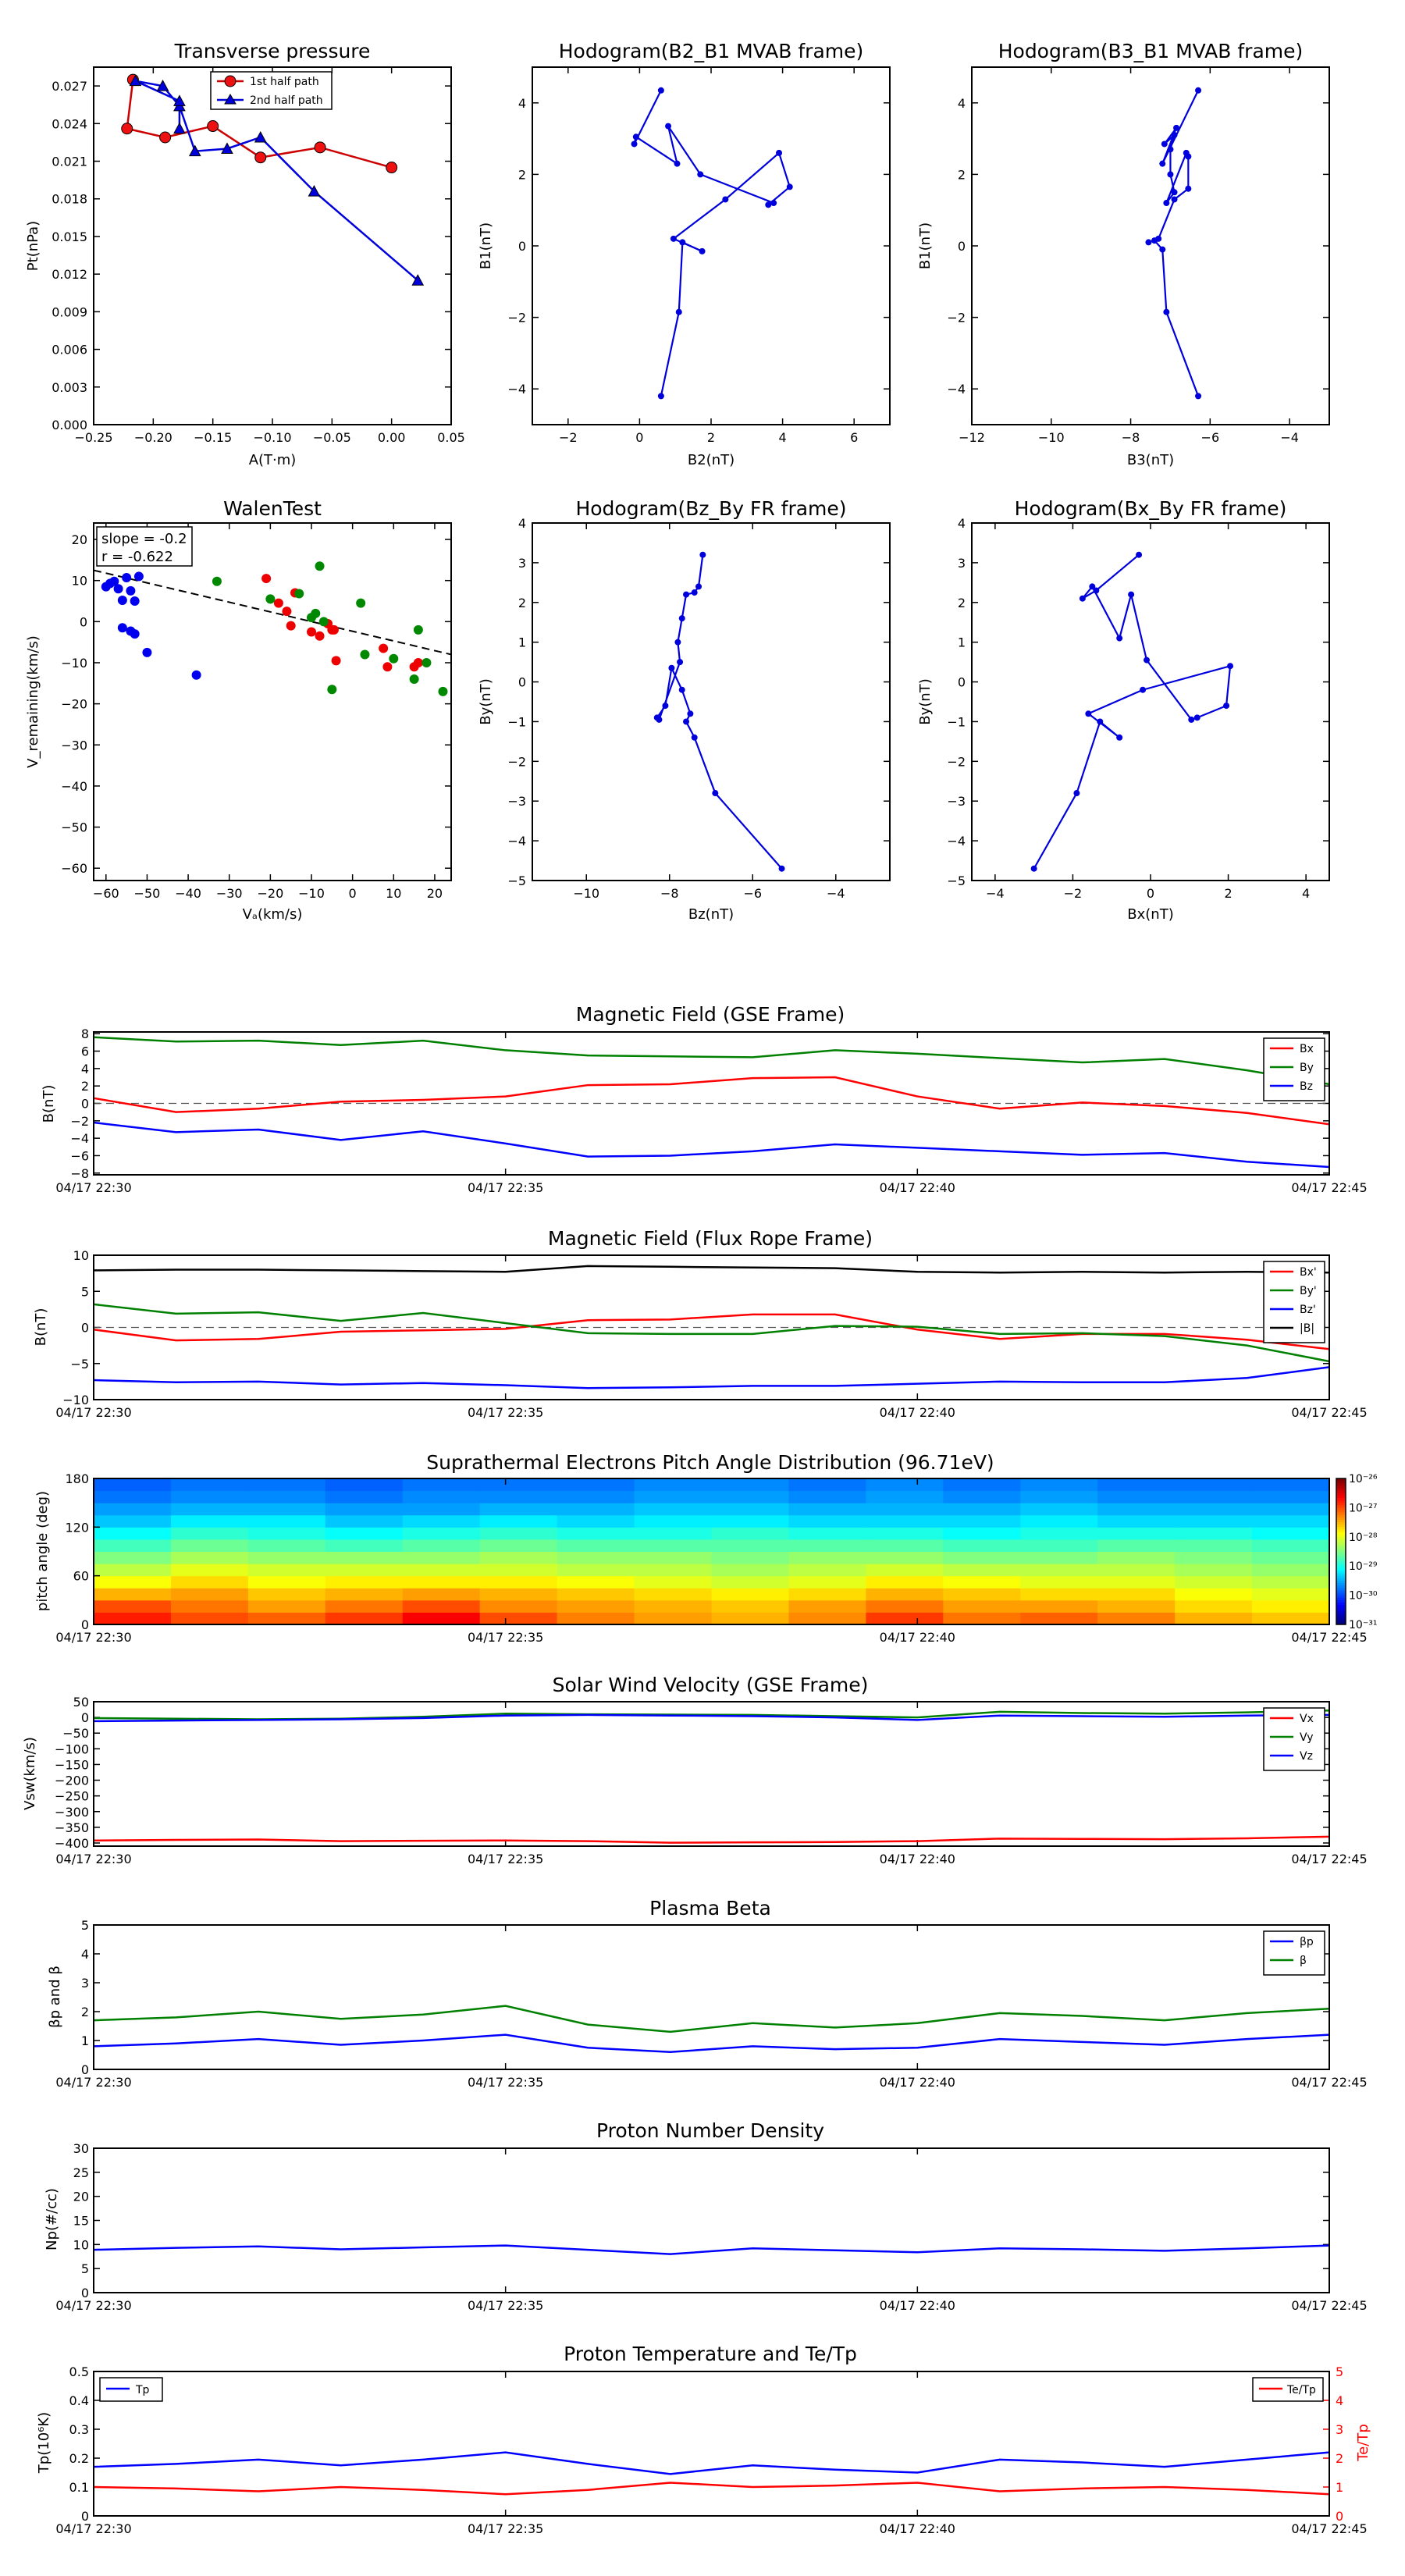  I want to click on h2-xtick-label: −10, so click(1051, 437).